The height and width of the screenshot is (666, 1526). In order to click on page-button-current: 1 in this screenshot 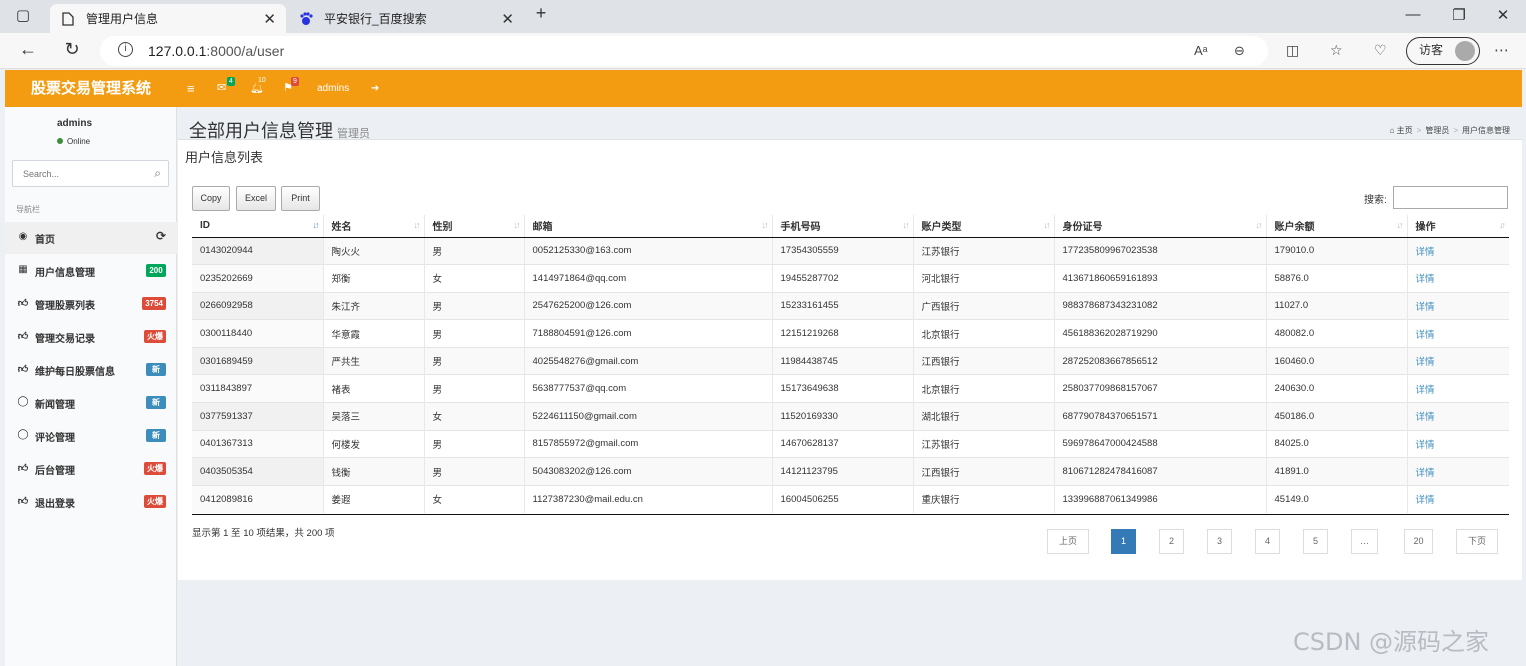, I will do `click(1123, 541)`.